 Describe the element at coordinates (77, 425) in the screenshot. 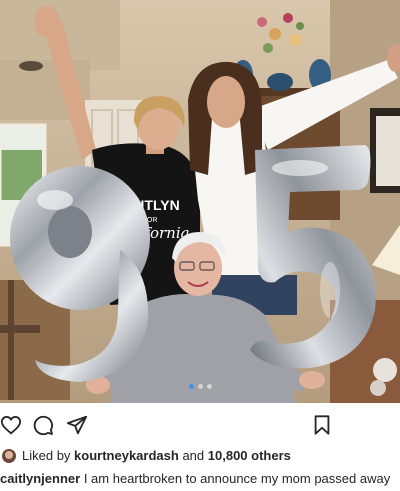

I see `paper-plane-icon` at that location.